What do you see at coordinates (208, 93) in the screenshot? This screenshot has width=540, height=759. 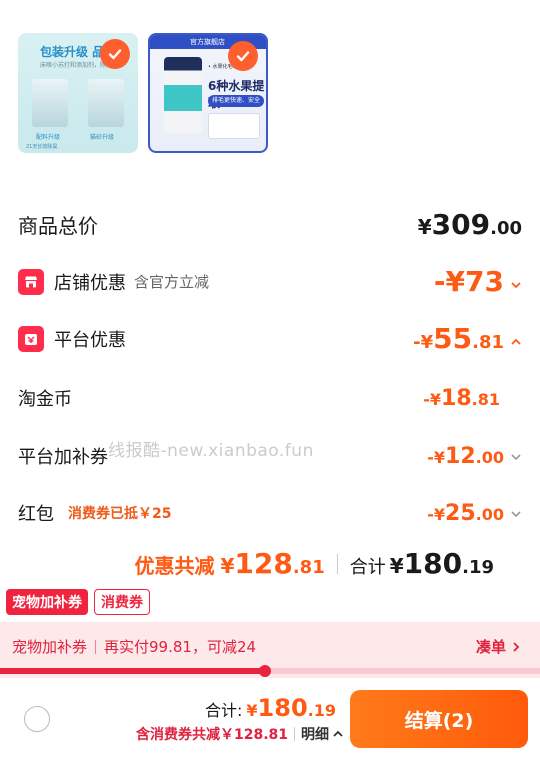 I see `product-thumbnail-supplement: 官方旗舰店 • 水果化毛球 6种水果提取 排毛更快速、安全` at bounding box center [208, 93].